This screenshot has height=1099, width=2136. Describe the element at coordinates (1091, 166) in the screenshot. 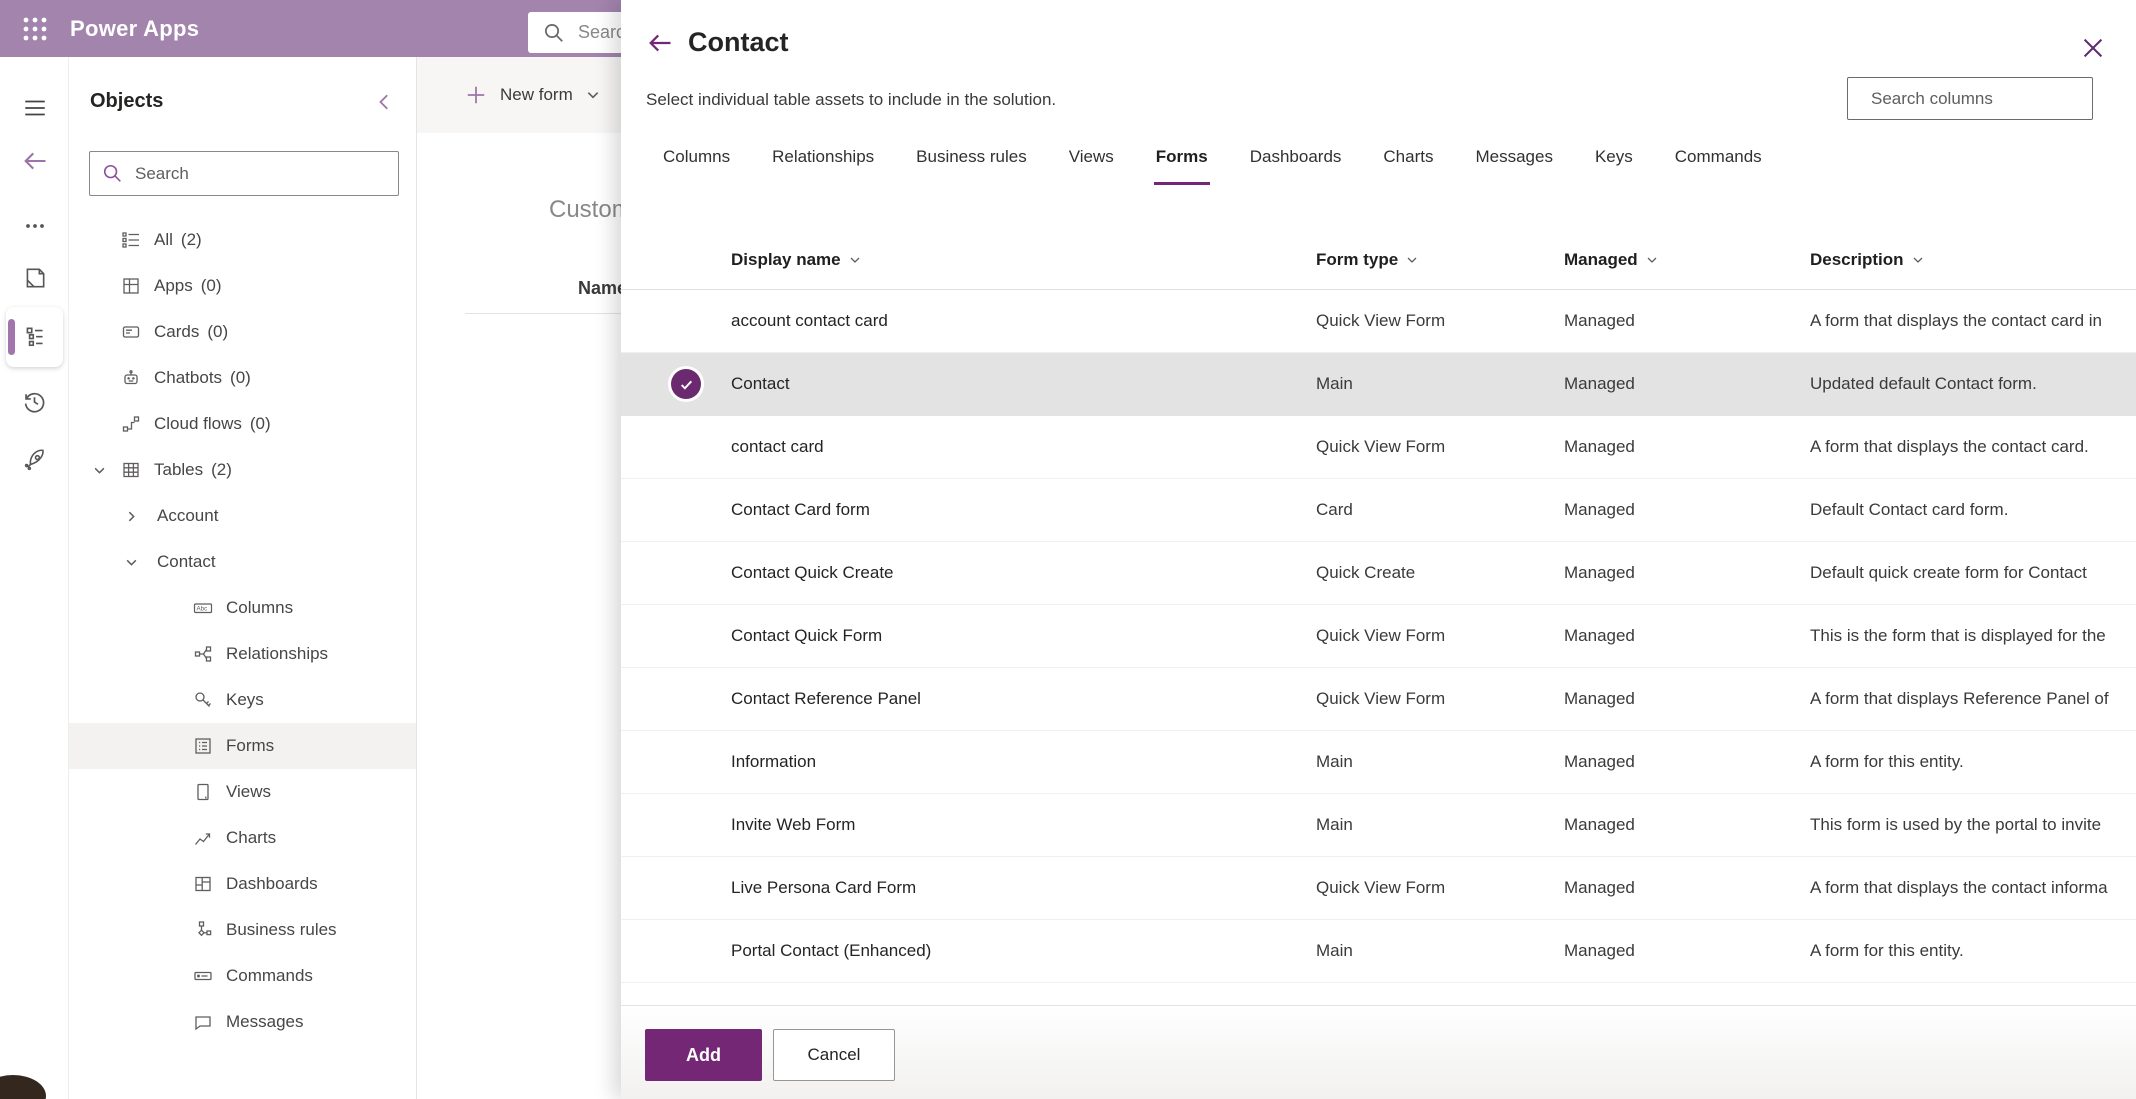

I see `tab-views: Views` at that location.